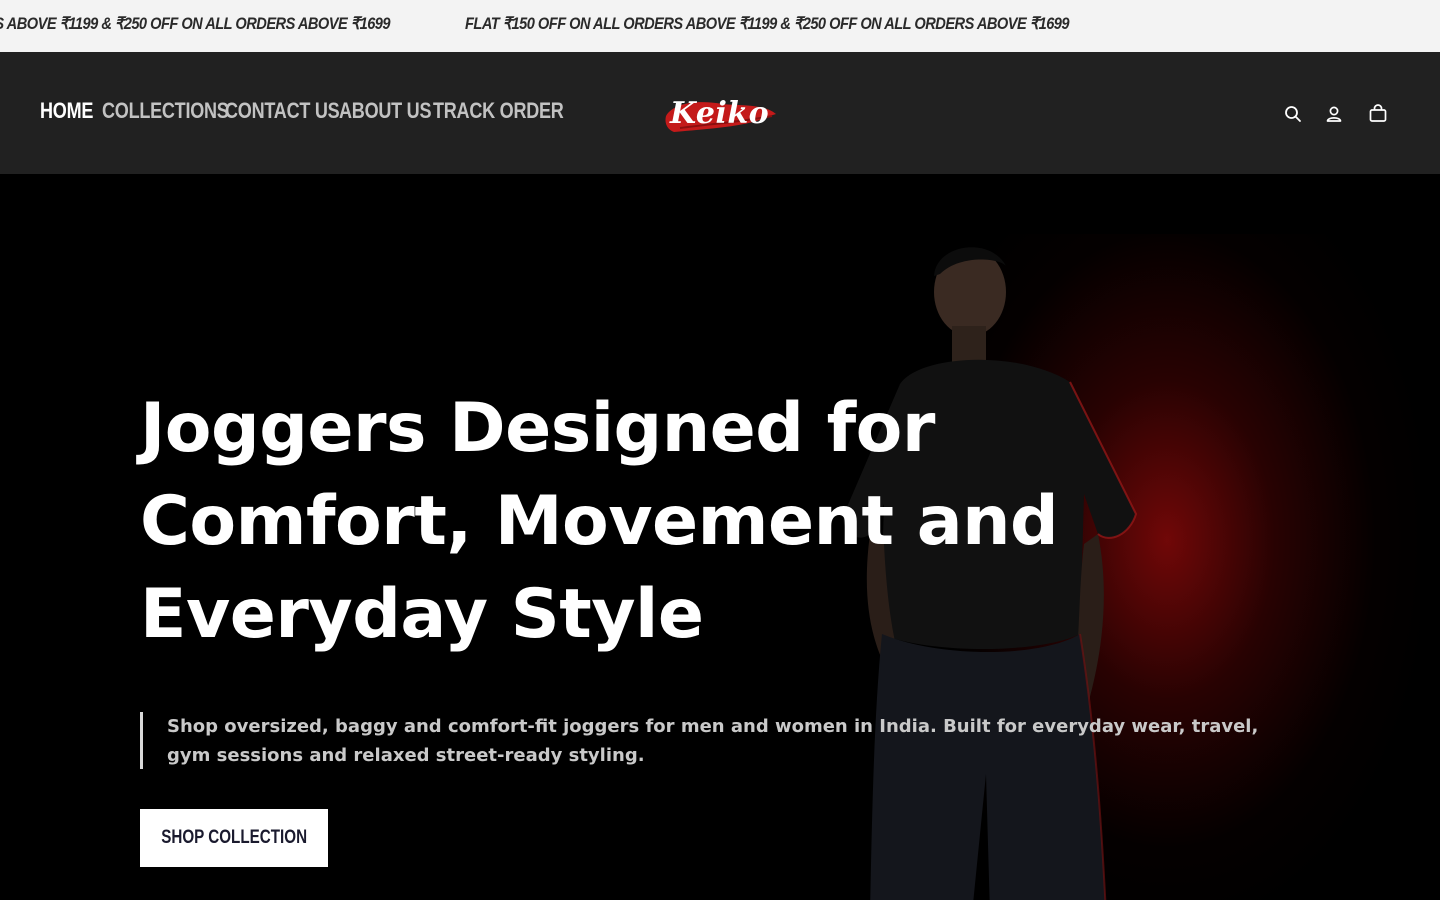  I want to click on shop-collection-button: SHOP COLLECTION, so click(234, 838).